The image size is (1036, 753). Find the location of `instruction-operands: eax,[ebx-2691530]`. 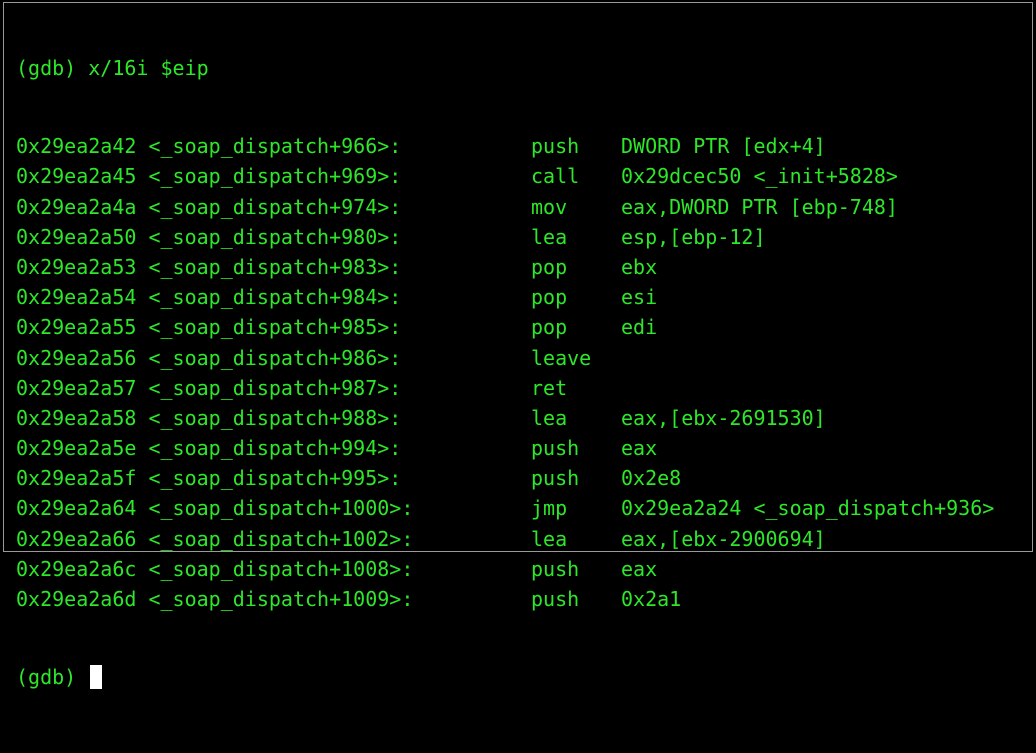

instruction-operands: eax,[ebx-2691530] is located at coordinates (723, 417).